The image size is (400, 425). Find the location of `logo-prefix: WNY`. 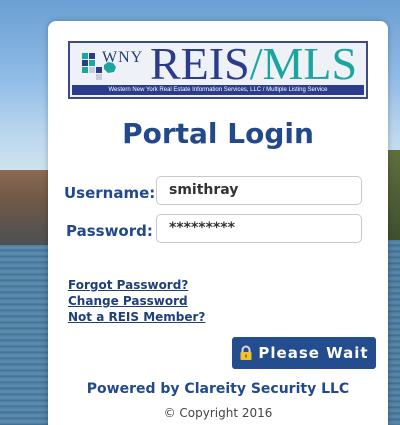

logo-prefix: WNY is located at coordinates (123, 57).